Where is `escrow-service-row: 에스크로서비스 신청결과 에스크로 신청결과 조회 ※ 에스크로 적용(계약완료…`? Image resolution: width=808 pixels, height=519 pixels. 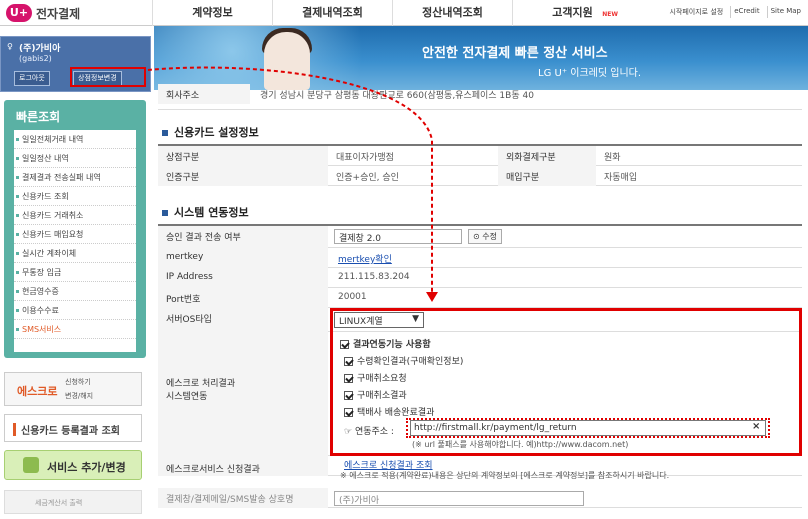
escrow-service-row: 에스크로서비스 신청결과 에스크로 신청결과 조회 ※ 에스크로 적용(계약완료… is located at coordinates (480, 468).